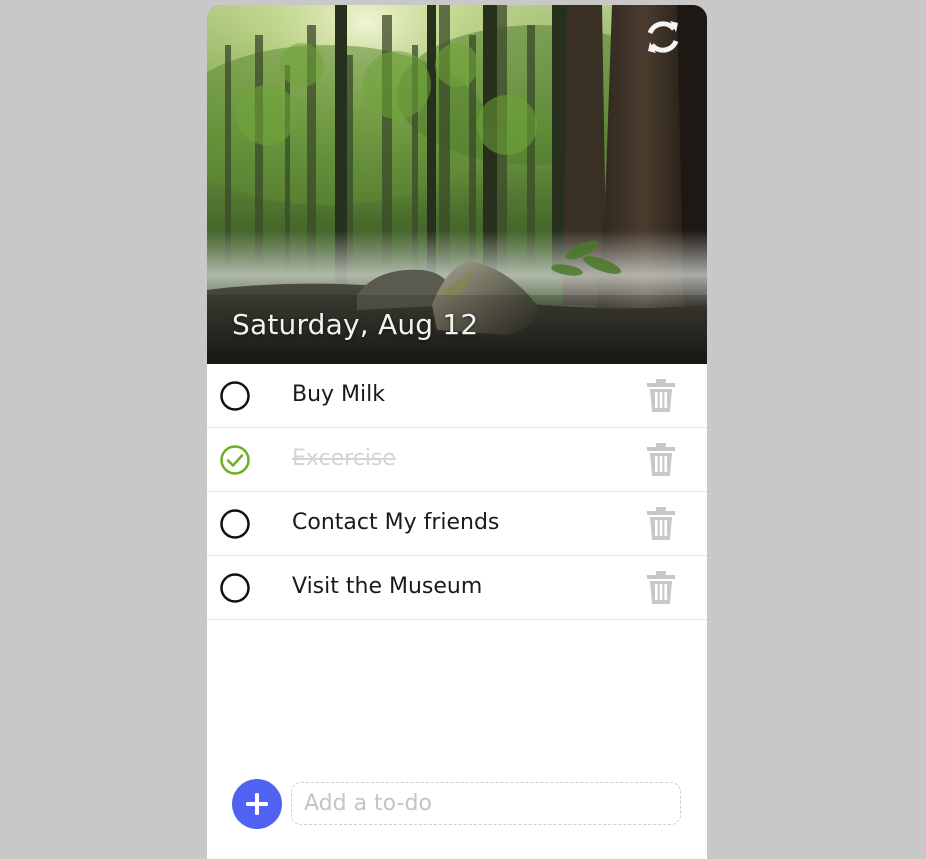 The height and width of the screenshot is (859, 926). Describe the element at coordinates (338, 394) in the screenshot. I see `todo-text: Buy Milk` at that location.